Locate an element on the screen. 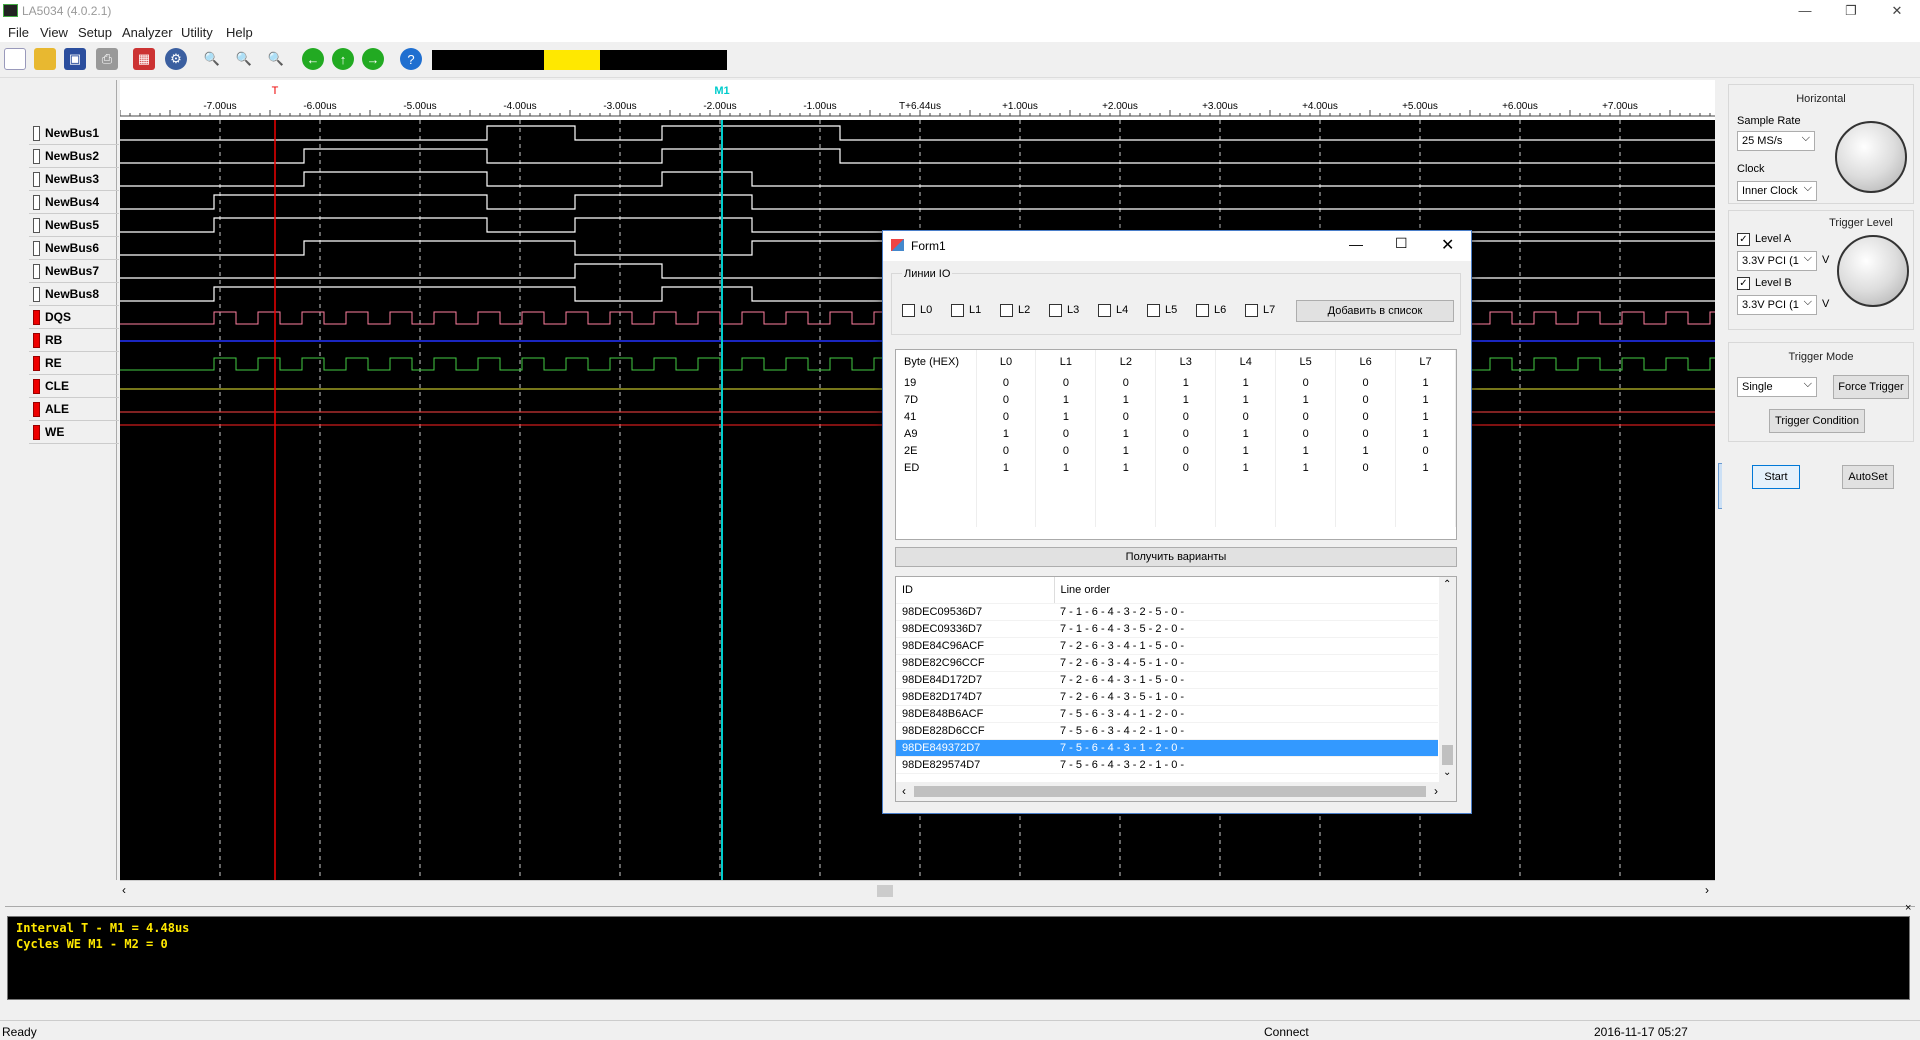 This screenshot has width=1920, height=1040. scroll-thumb is located at coordinates (885, 891).